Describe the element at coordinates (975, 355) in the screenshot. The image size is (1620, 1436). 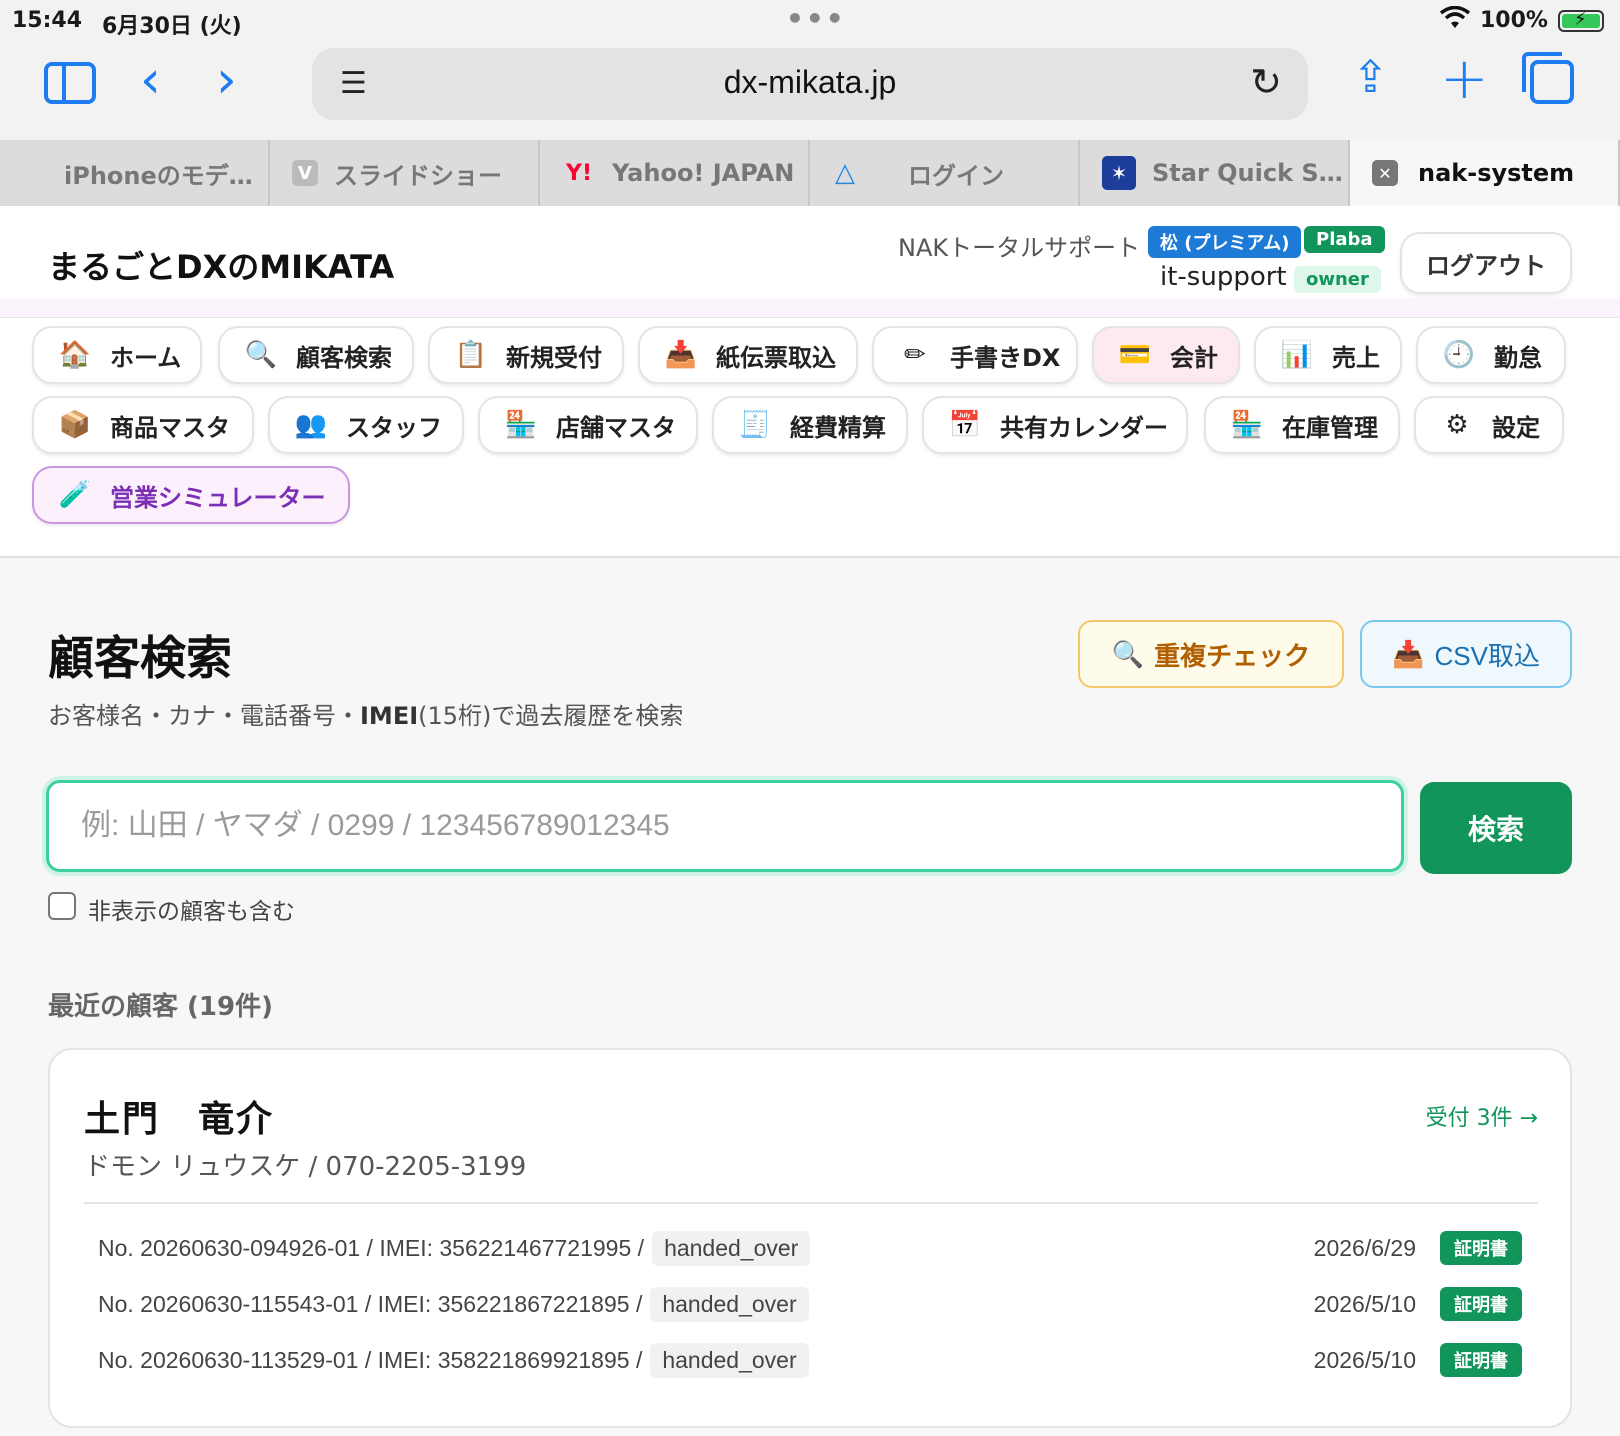
I see `nav-handwriting-dx: ✏ 手書きDX` at that location.